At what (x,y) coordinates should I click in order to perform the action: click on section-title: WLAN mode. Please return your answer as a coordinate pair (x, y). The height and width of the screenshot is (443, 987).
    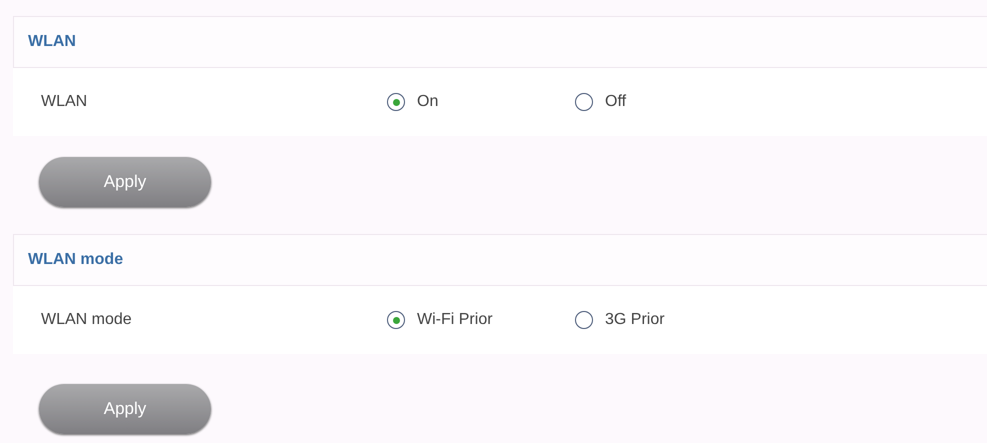
    Looking at the image, I should click on (76, 260).